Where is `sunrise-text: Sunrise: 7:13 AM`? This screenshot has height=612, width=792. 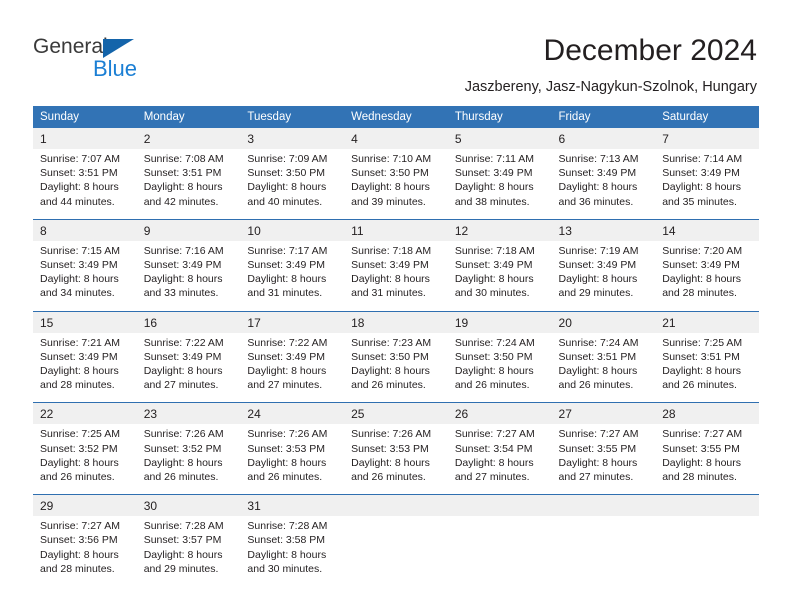
sunrise-text: Sunrise: 7:13 AM is located at coordinates (598, 159).